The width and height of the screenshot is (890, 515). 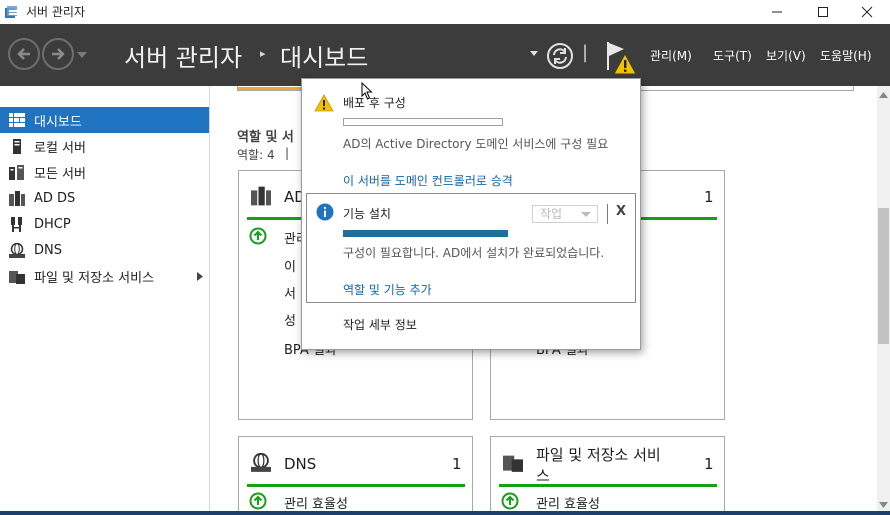 I want to click on task-details-link: 작업 세부 정보, so click(x=380, y=324).